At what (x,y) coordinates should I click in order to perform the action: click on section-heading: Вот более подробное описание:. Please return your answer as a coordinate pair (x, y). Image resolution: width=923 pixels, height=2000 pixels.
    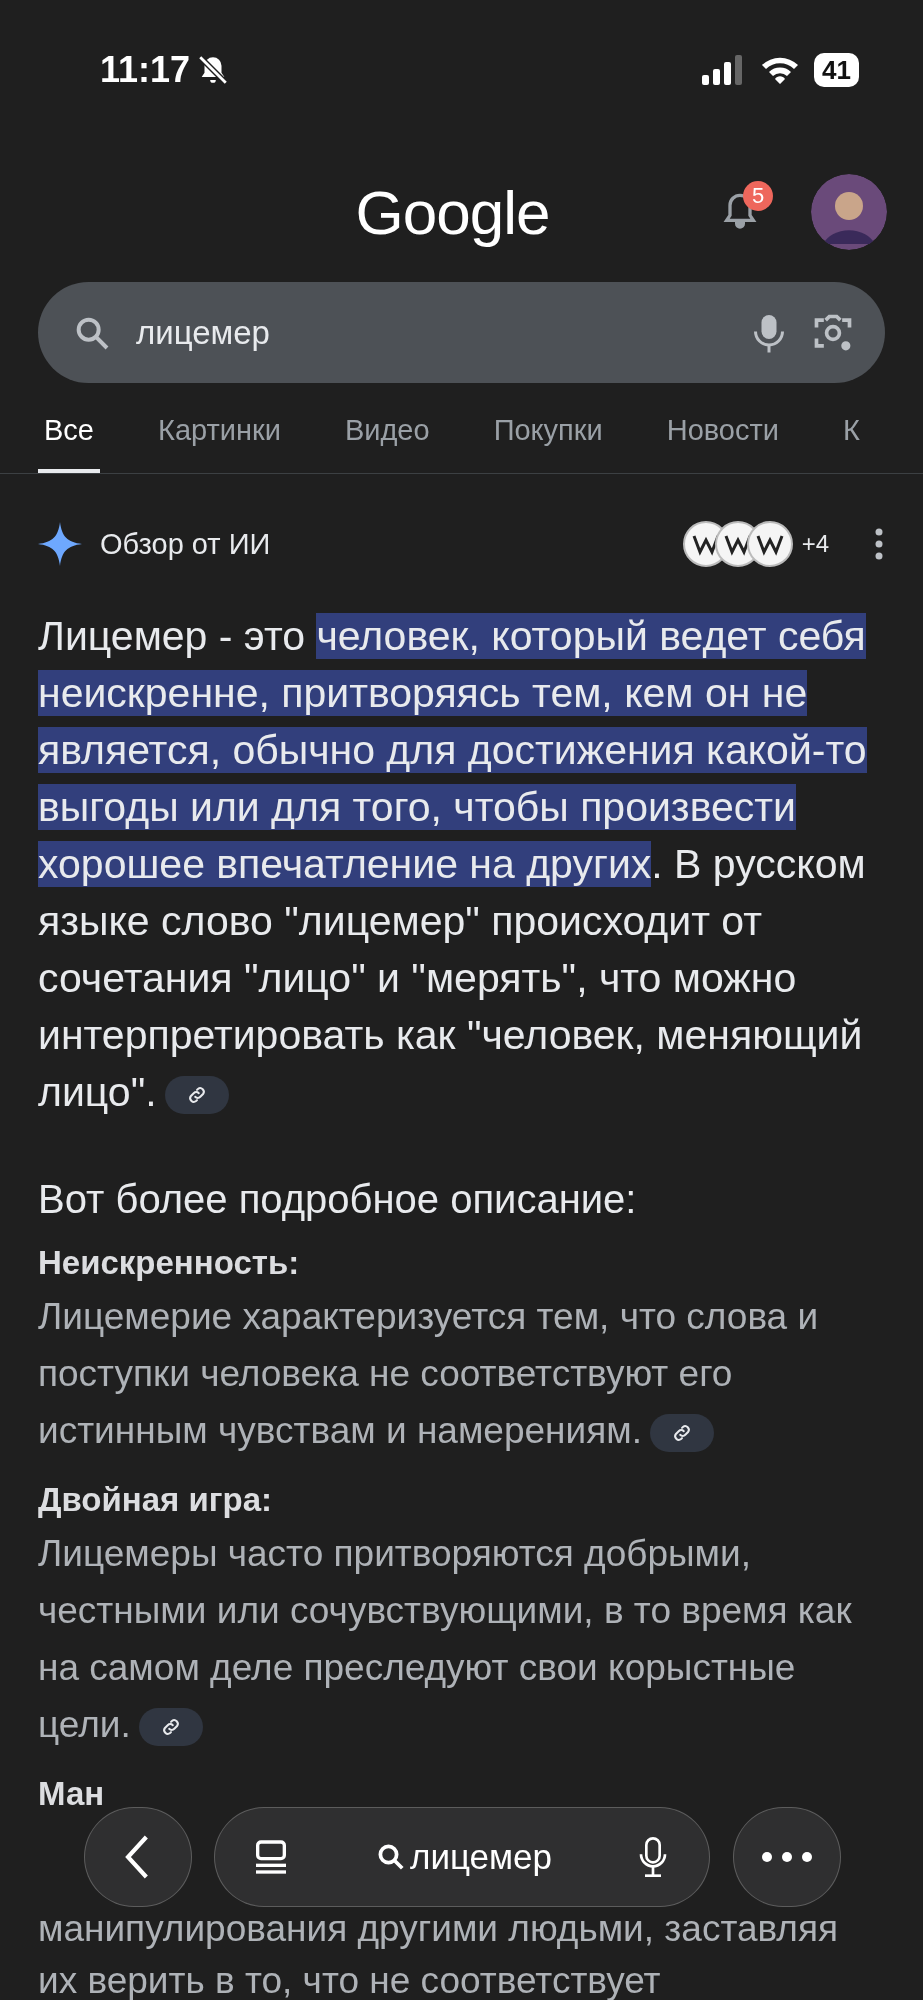
    Looking at the image, I should click on (337, 1199).